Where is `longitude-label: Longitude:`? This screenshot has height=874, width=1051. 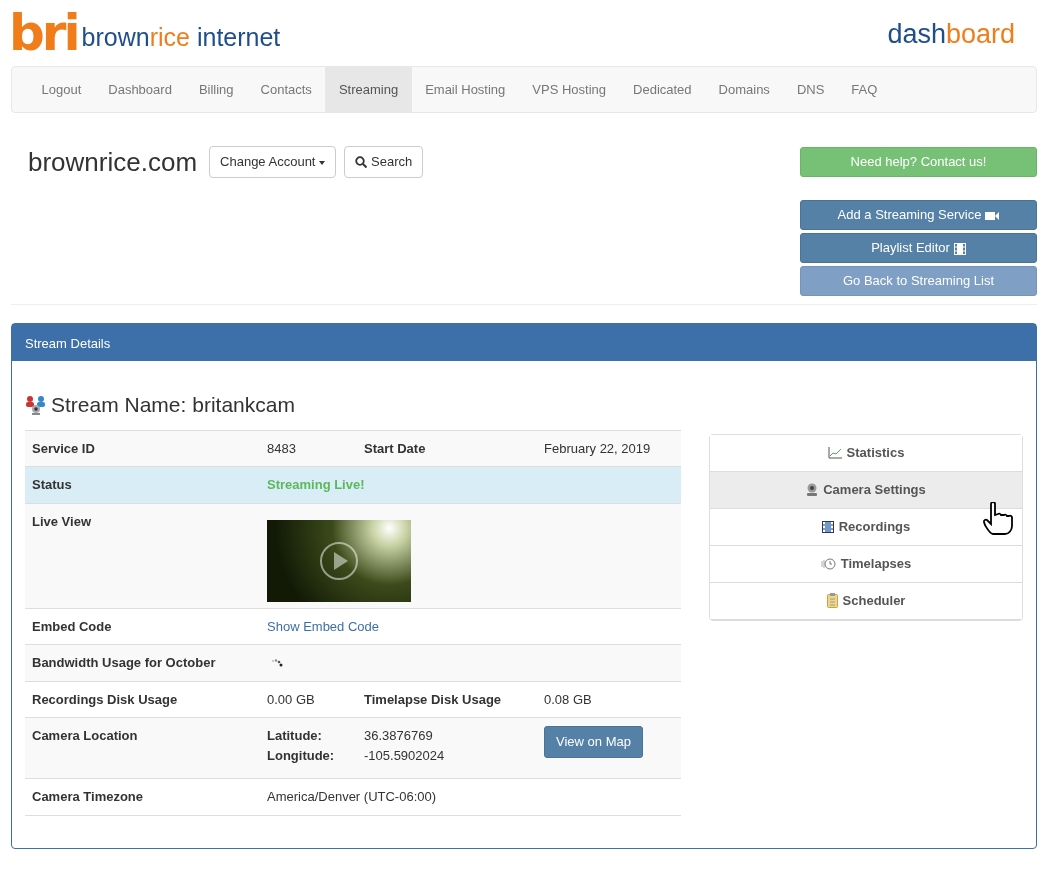 longitude-label: Longitude: is located at coordinates (301, 755).